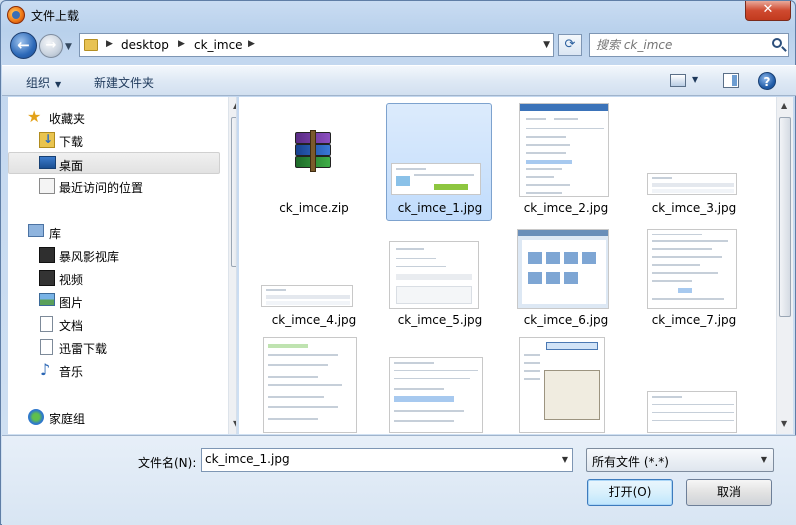 The width and height of the screenshot is (796, 525). I want to click on file-item: ck_imce_7.jpg, so click(691, 270).